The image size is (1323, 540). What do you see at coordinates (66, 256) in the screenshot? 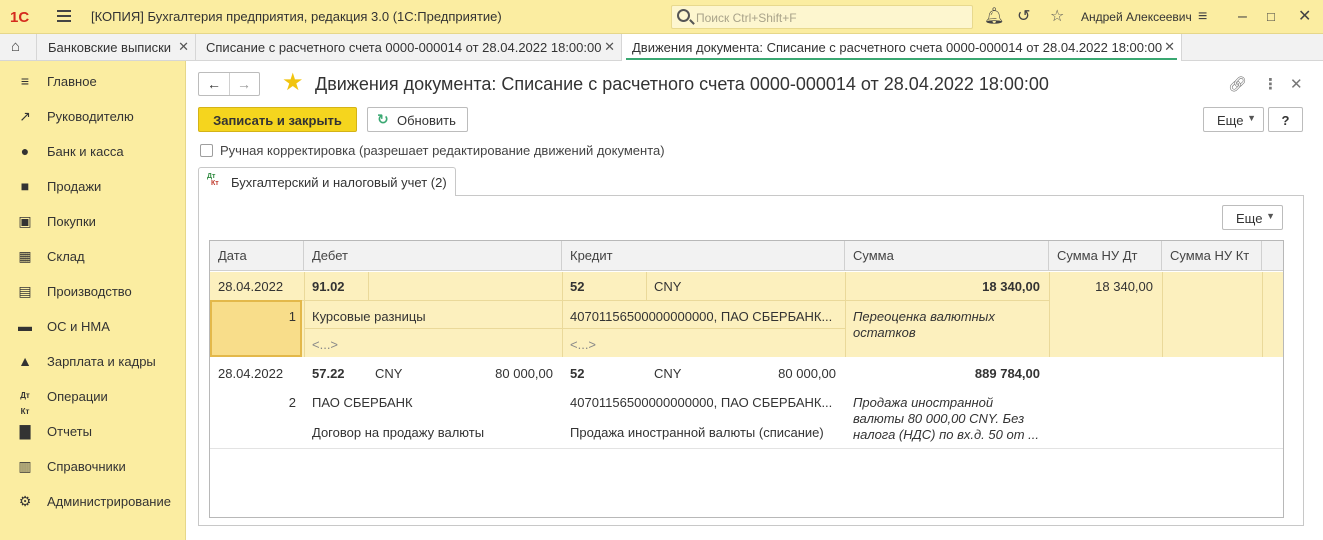
I see `sidebar-item-label: Склад` at bounding box center [66, 256].